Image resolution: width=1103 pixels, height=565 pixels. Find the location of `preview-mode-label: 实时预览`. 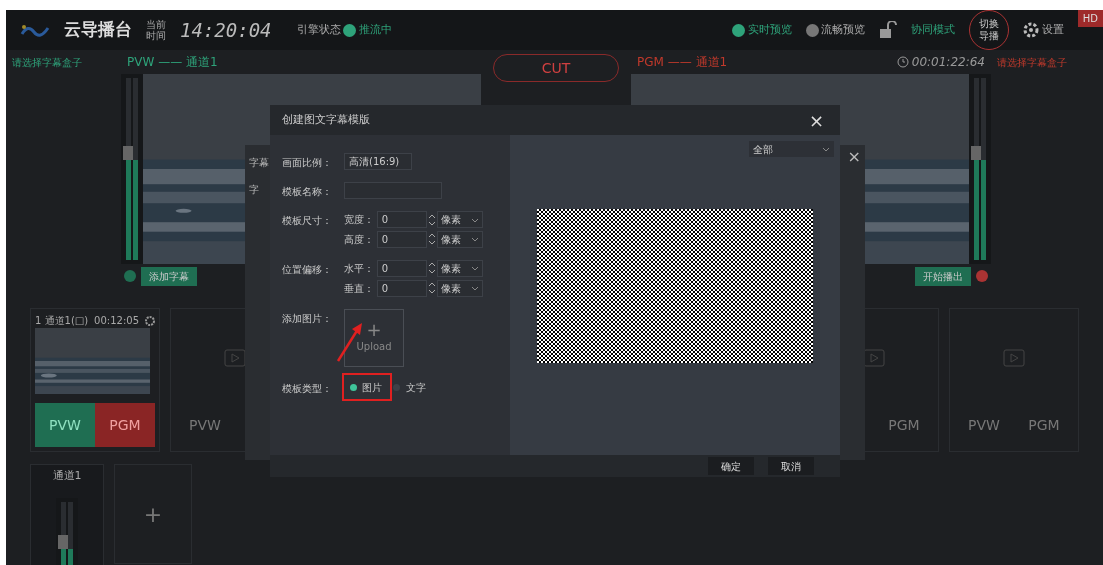

preview-mode-label: 实时预览 is located at coordinates (769, 30).